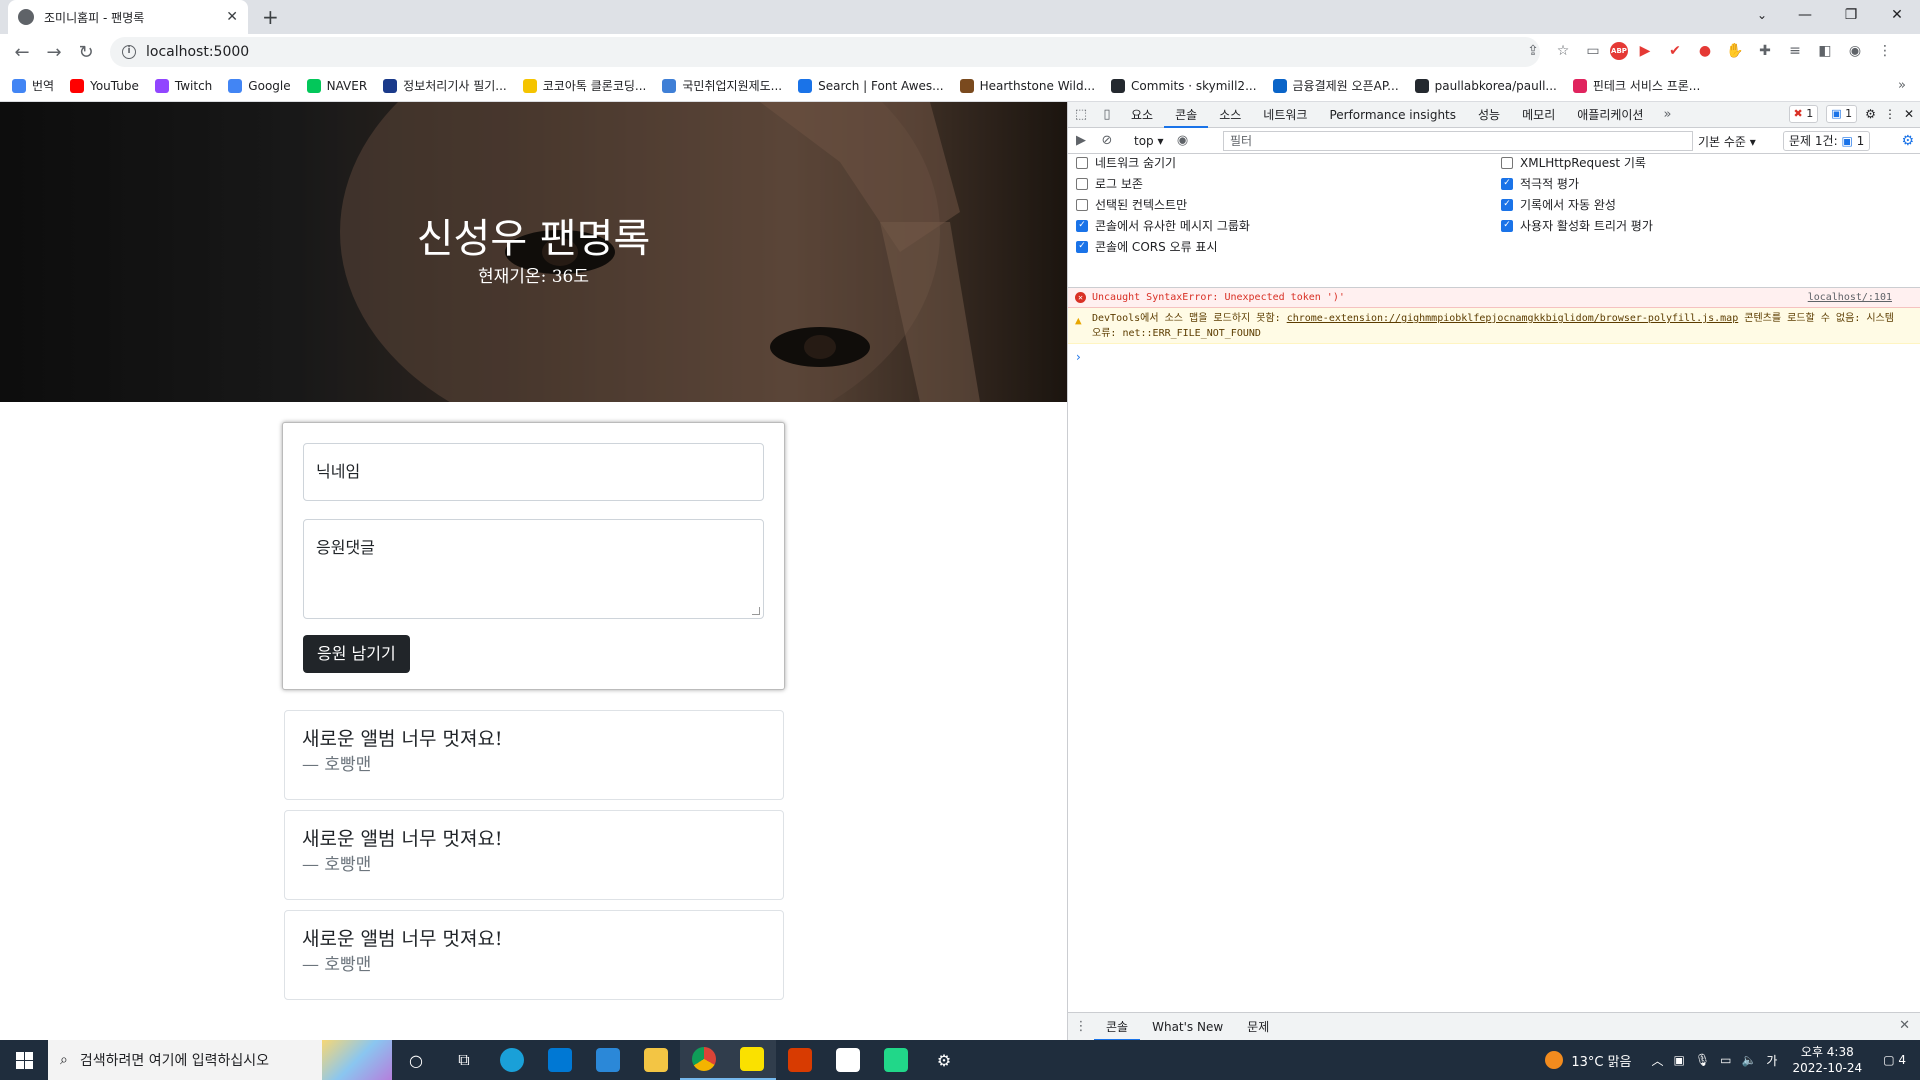 This screenshot has height=1080, width=1920. I want to click on setting-autocomplete: ✓ 기록에서 자동 완성, so click(1558, 204).